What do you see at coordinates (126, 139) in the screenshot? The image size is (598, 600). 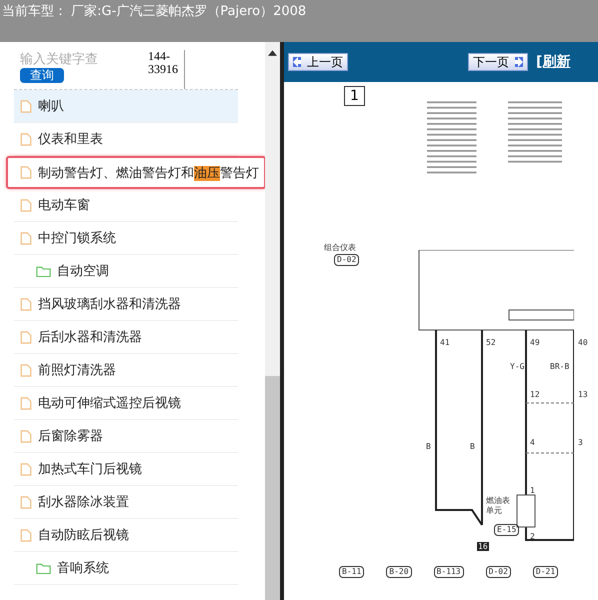 I see `tree-item: 仪表和里表` at bounding box center [126, 139].